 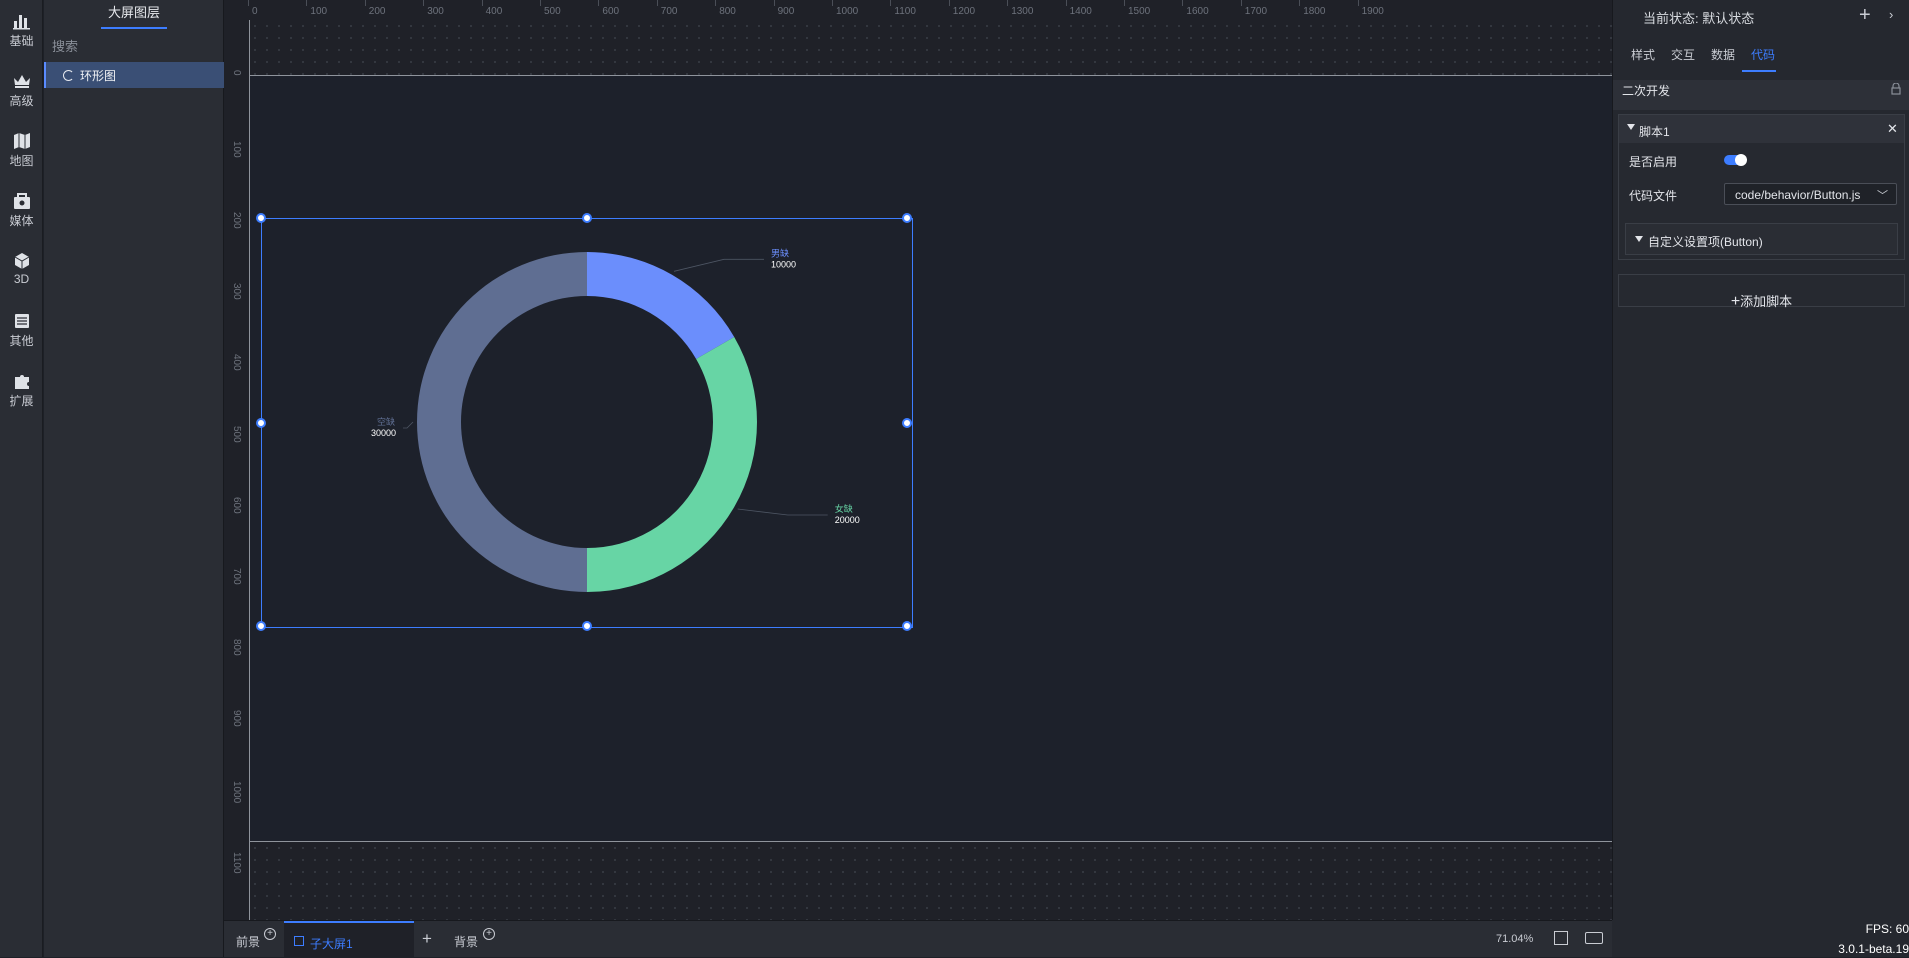 I want to click on category-basic: 基础, so click(x=21, y=25).